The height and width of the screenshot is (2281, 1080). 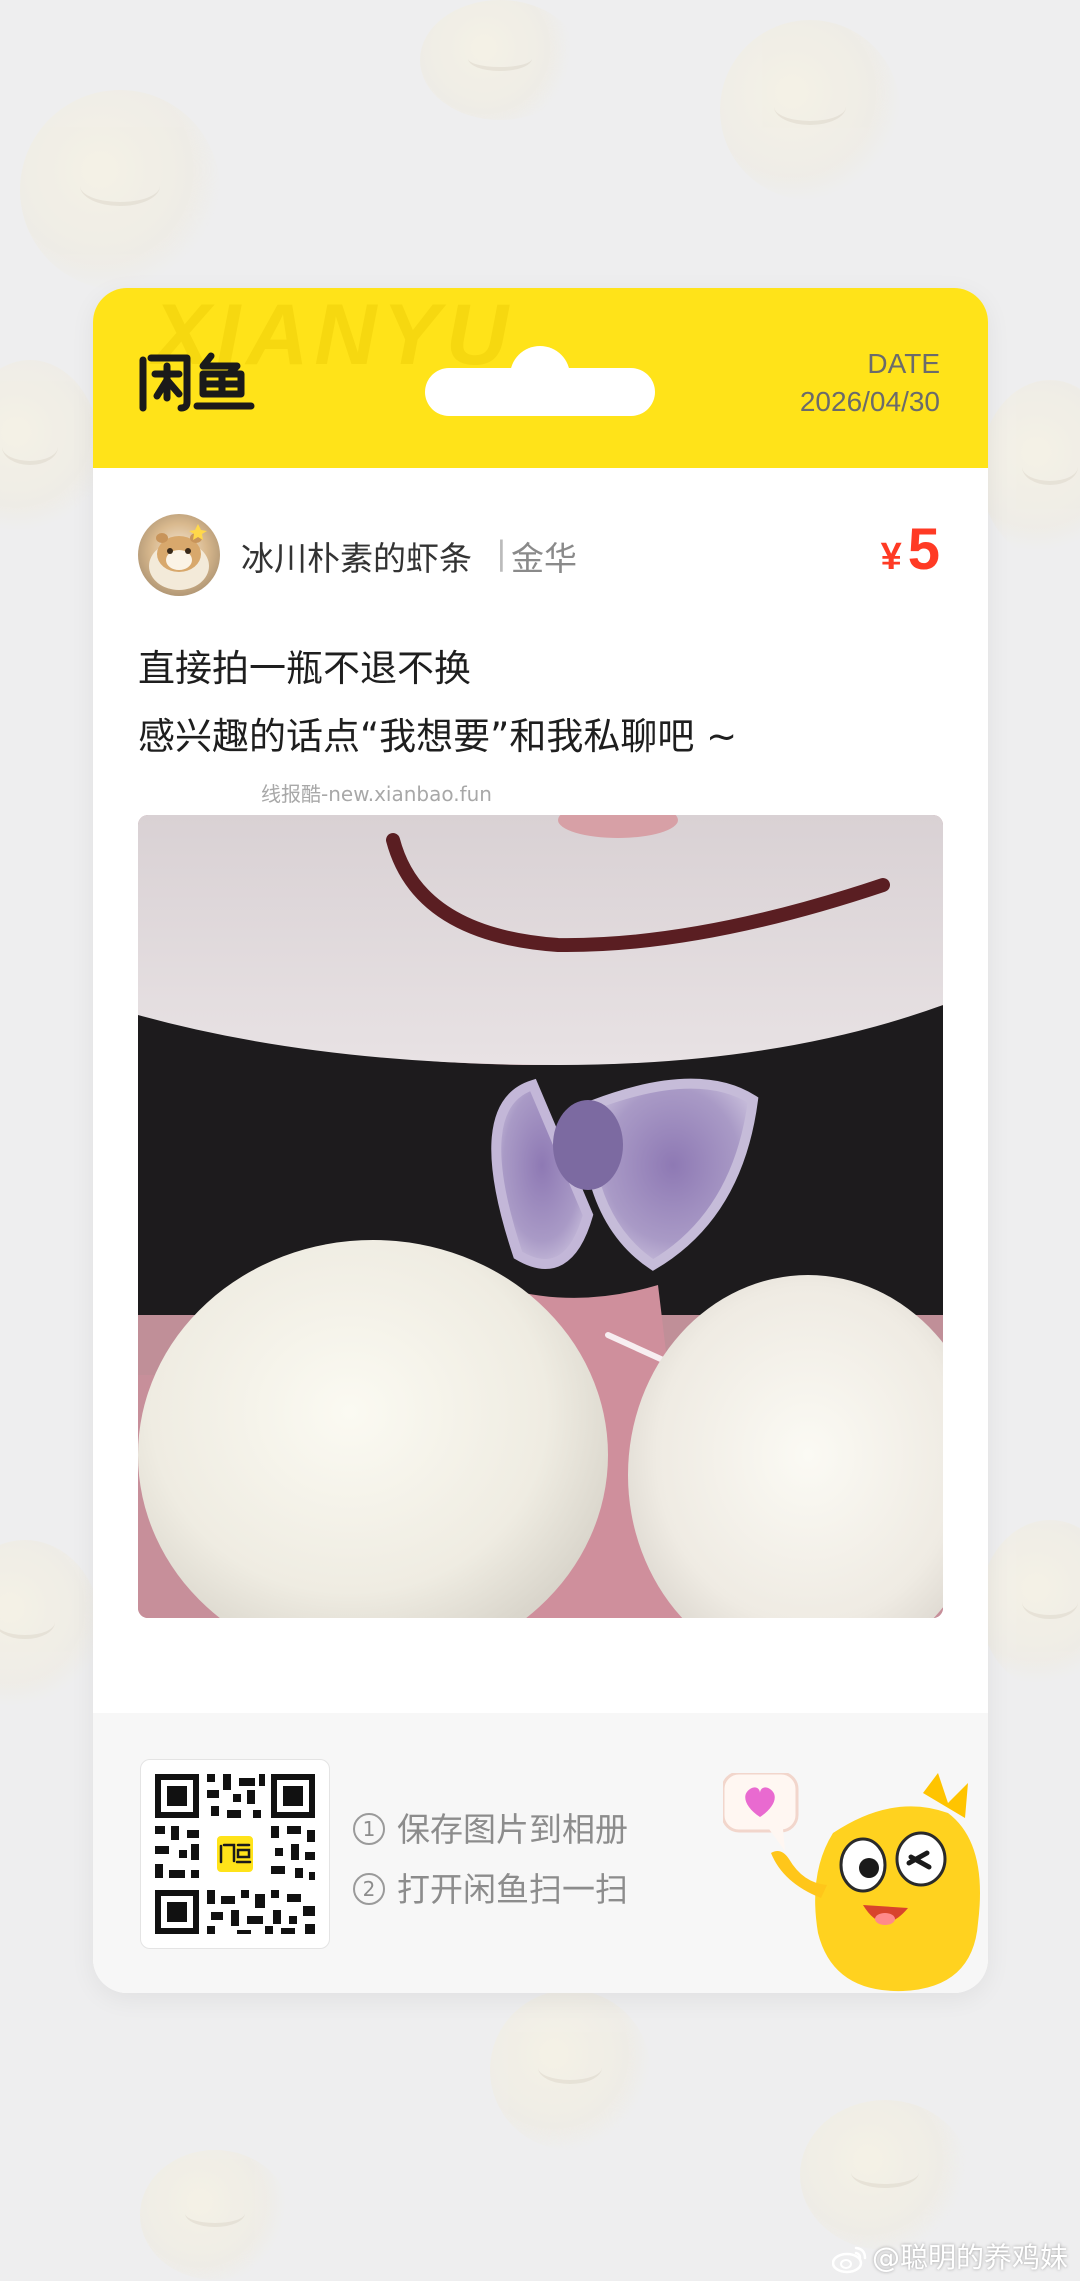 I want to click on hamster-avatar-icon, so click(x=179, y=557).